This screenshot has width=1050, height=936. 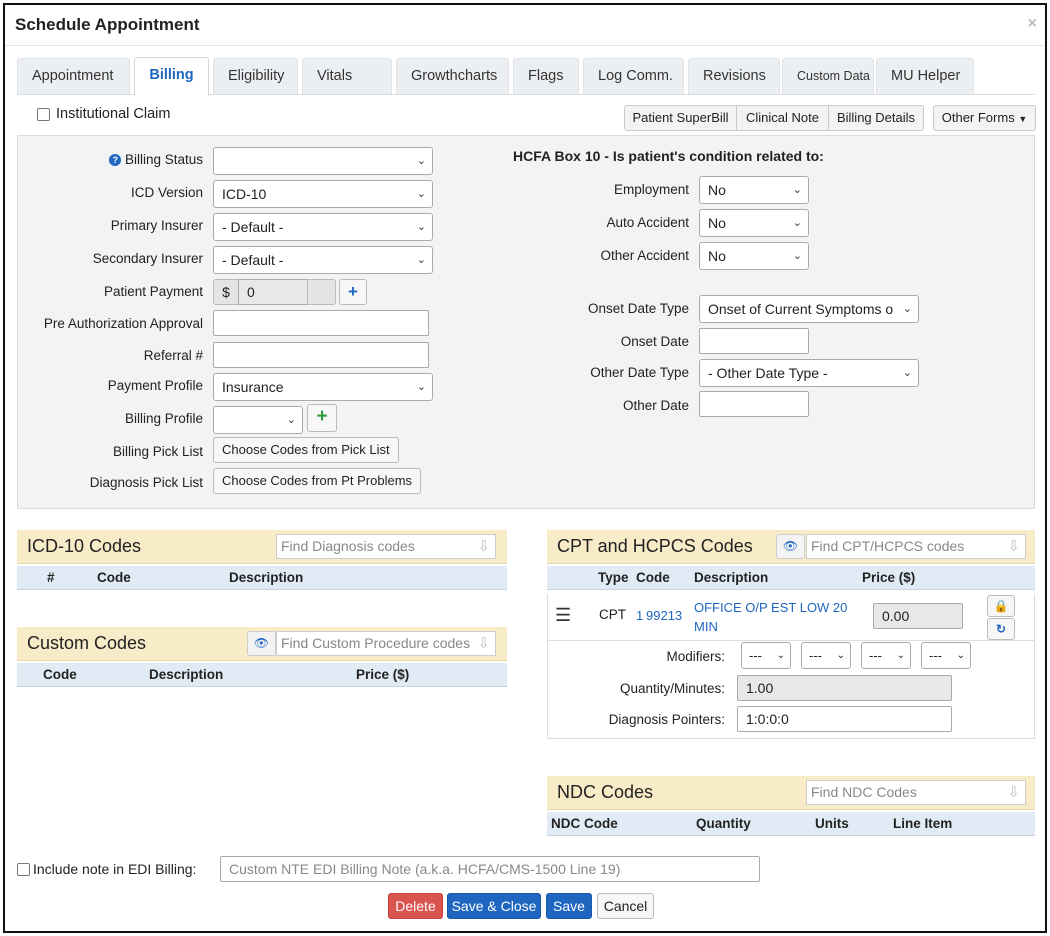 I want to click on choose-pick-list-button: Choose Codes from Pick List, so click(x=306, y=450).